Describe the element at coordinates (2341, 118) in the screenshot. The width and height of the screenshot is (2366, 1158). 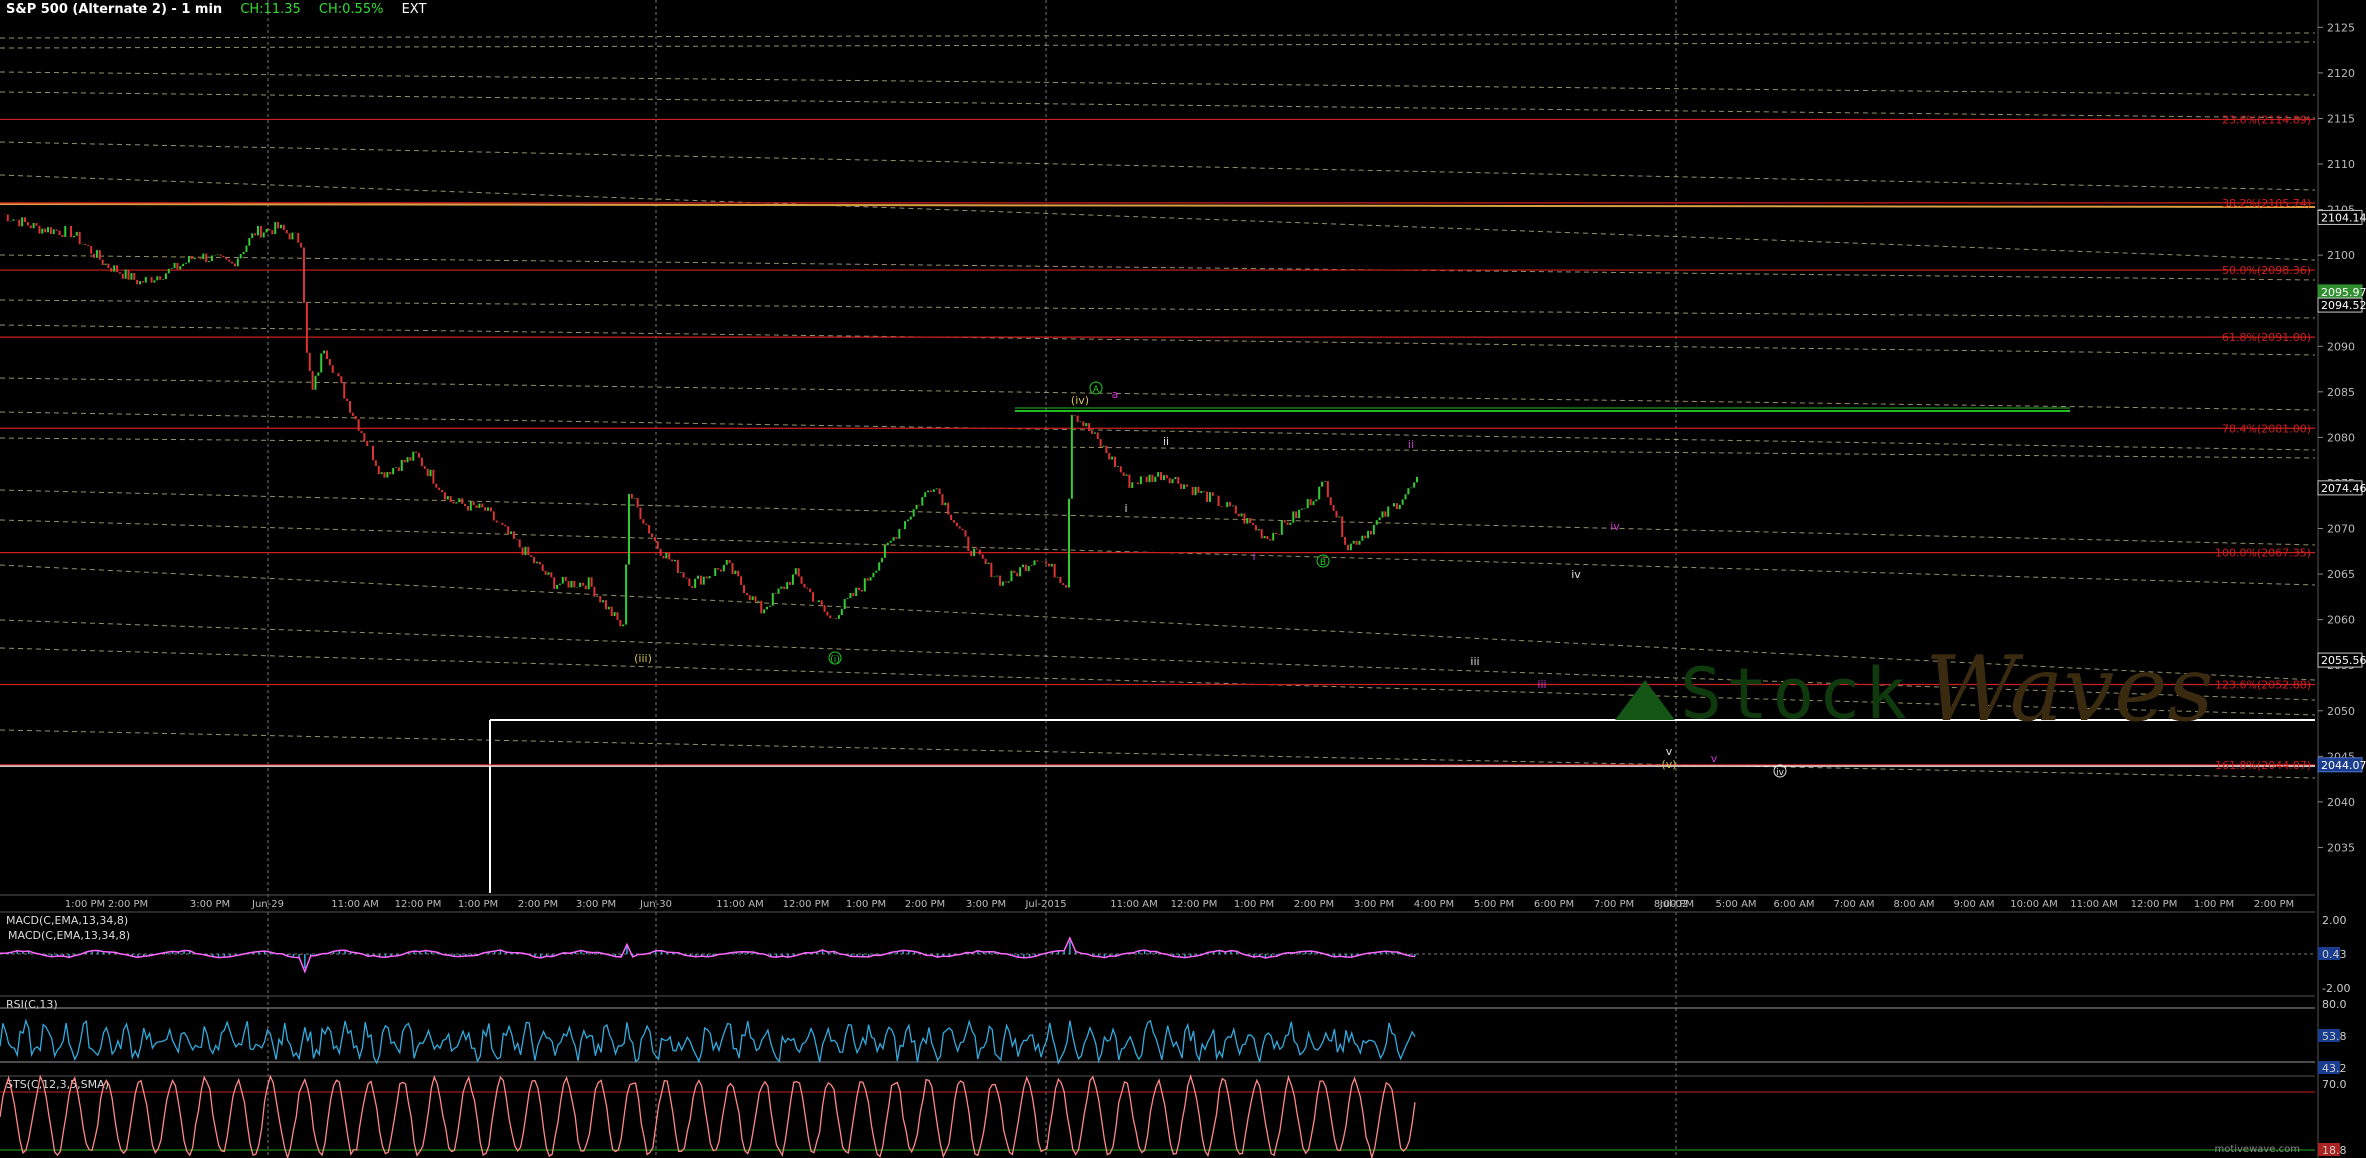
I see `price-tick-label: 2115` at that location.